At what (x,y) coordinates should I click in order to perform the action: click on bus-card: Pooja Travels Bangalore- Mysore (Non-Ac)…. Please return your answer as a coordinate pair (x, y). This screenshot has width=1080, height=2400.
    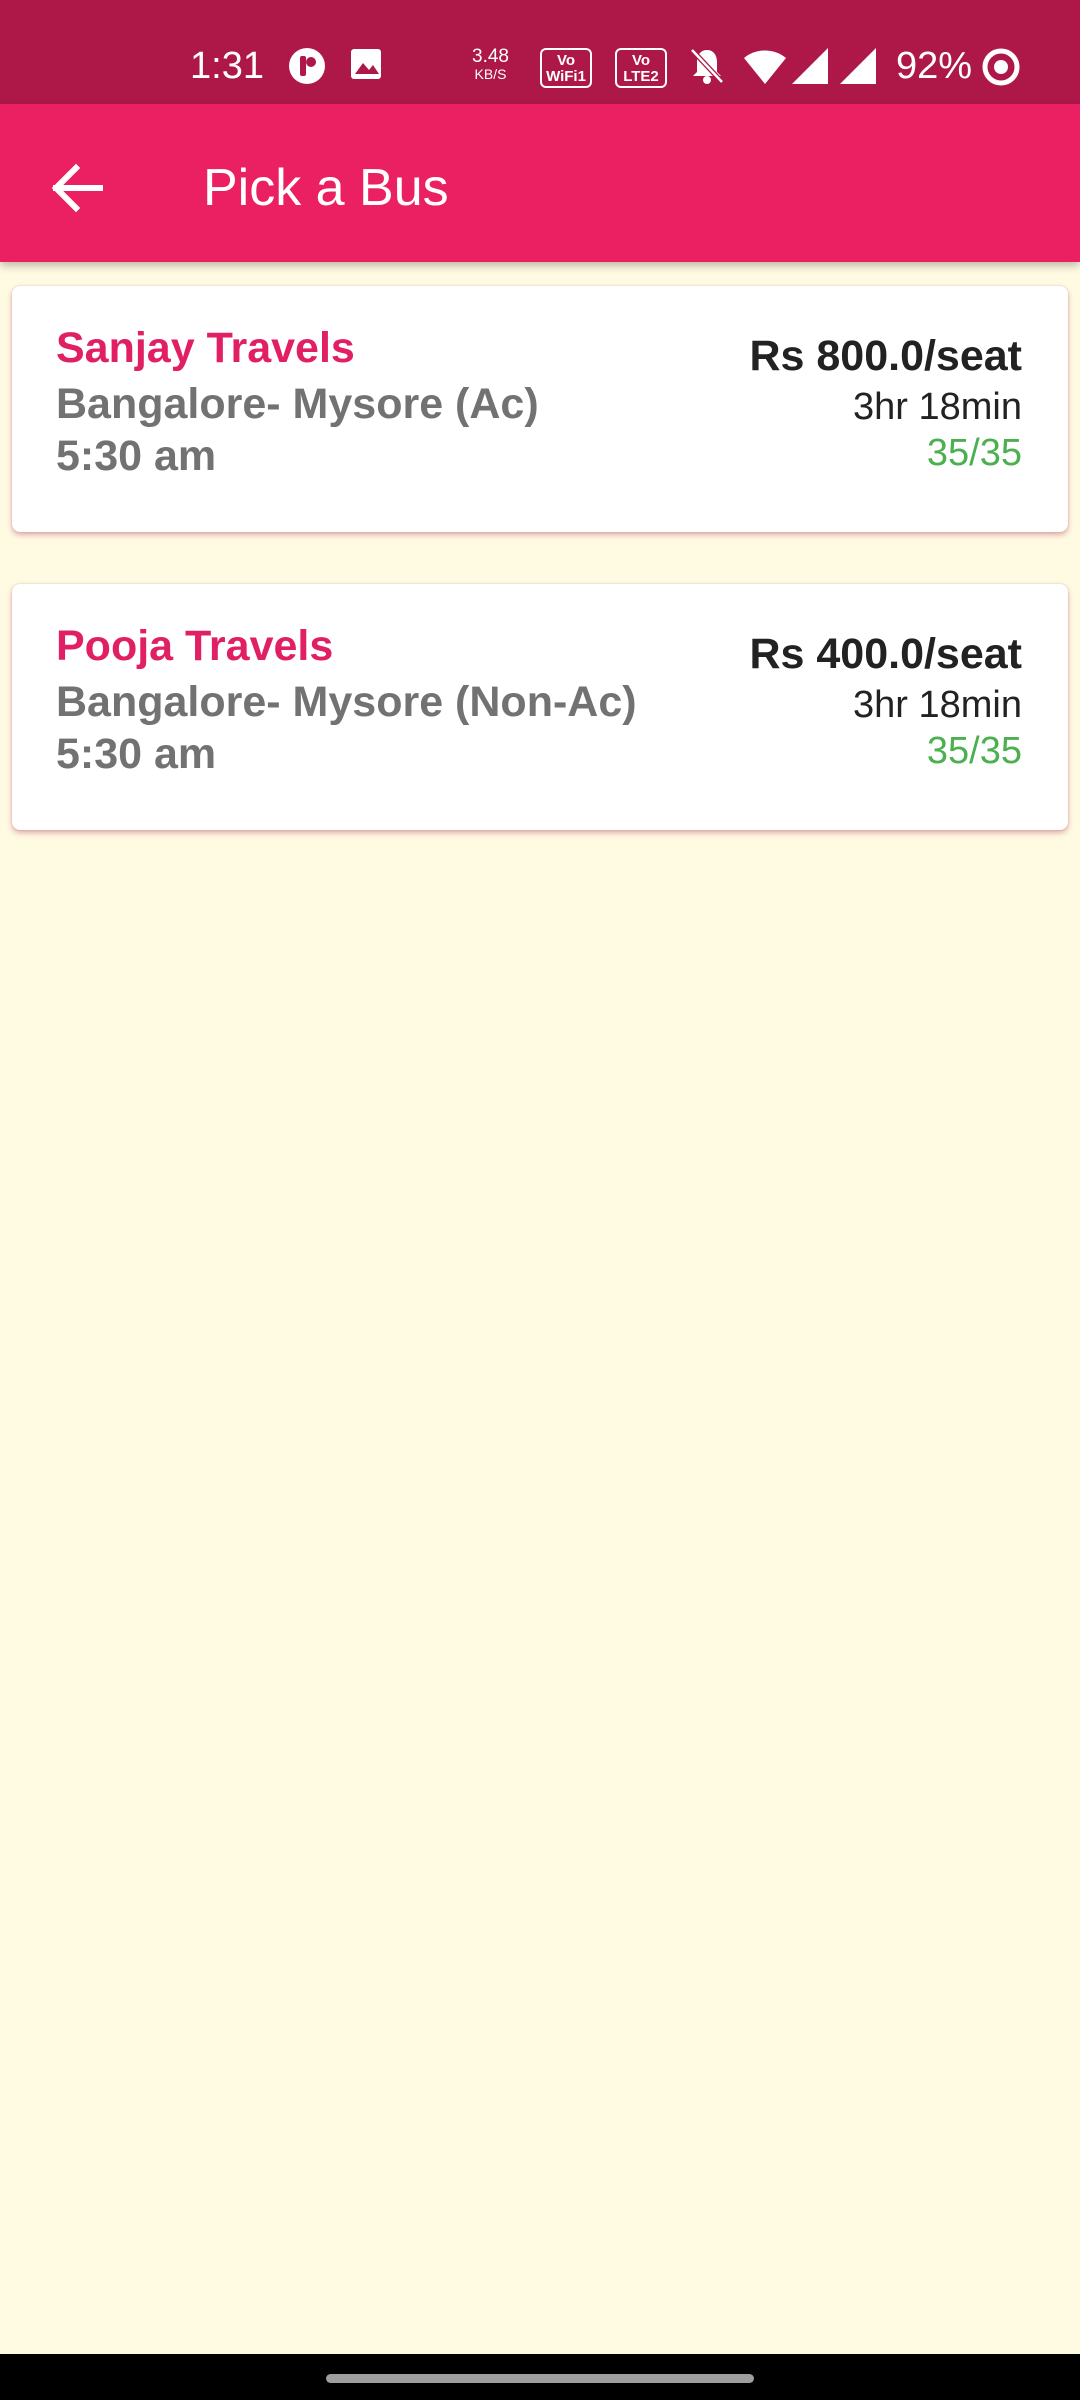
    Looking at the image, I should click on (540, 707).